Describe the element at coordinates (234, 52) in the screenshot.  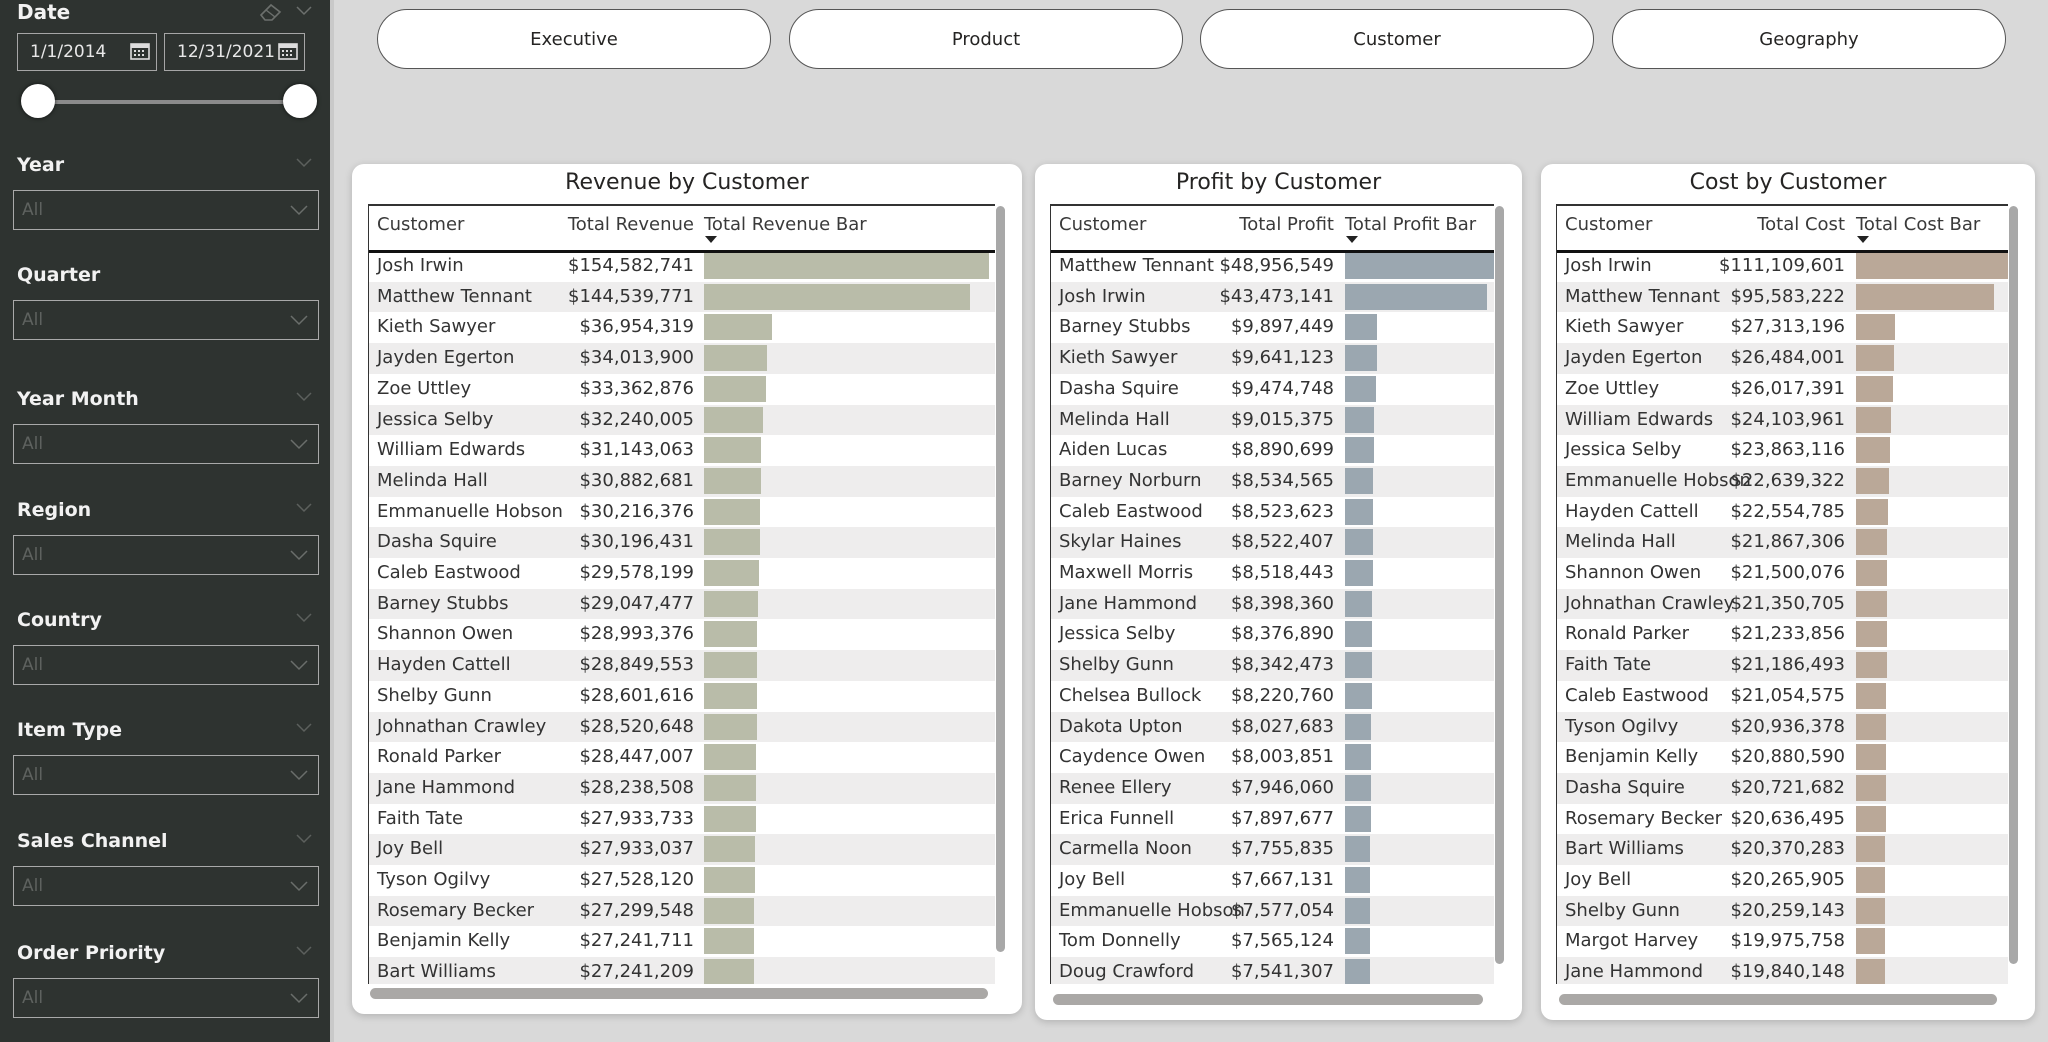
I see `end-date-input: 12/31/2021` at that location.